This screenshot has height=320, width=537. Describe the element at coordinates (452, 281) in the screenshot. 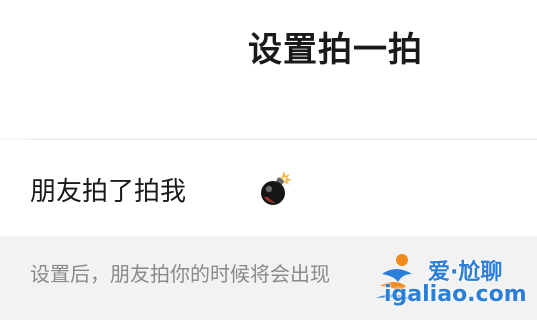

I see `site-watermark: 爱·尬聊 igaliao.com` at that location.